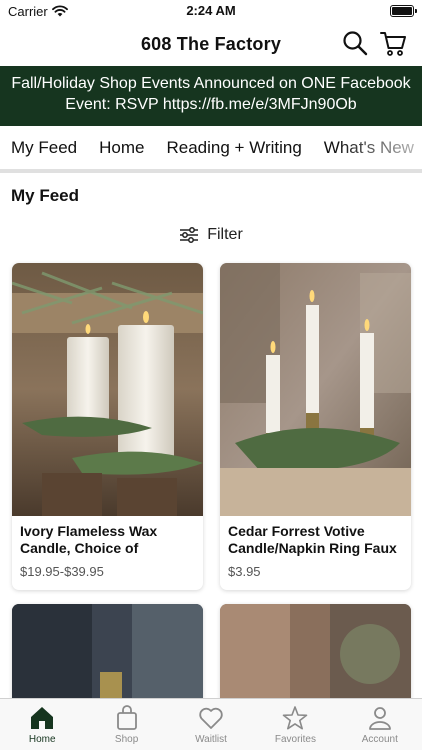  Describe the element at coordinates (244, 571) in the screenshot. I see `product-price: $3.95` at that location.